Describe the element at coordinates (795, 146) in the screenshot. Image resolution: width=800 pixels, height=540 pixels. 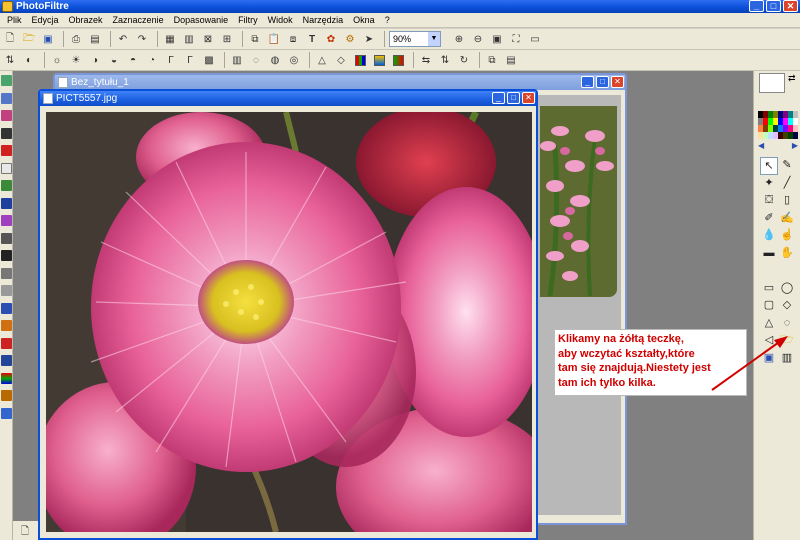
I see `palette-next-icon: ▶` at that location.